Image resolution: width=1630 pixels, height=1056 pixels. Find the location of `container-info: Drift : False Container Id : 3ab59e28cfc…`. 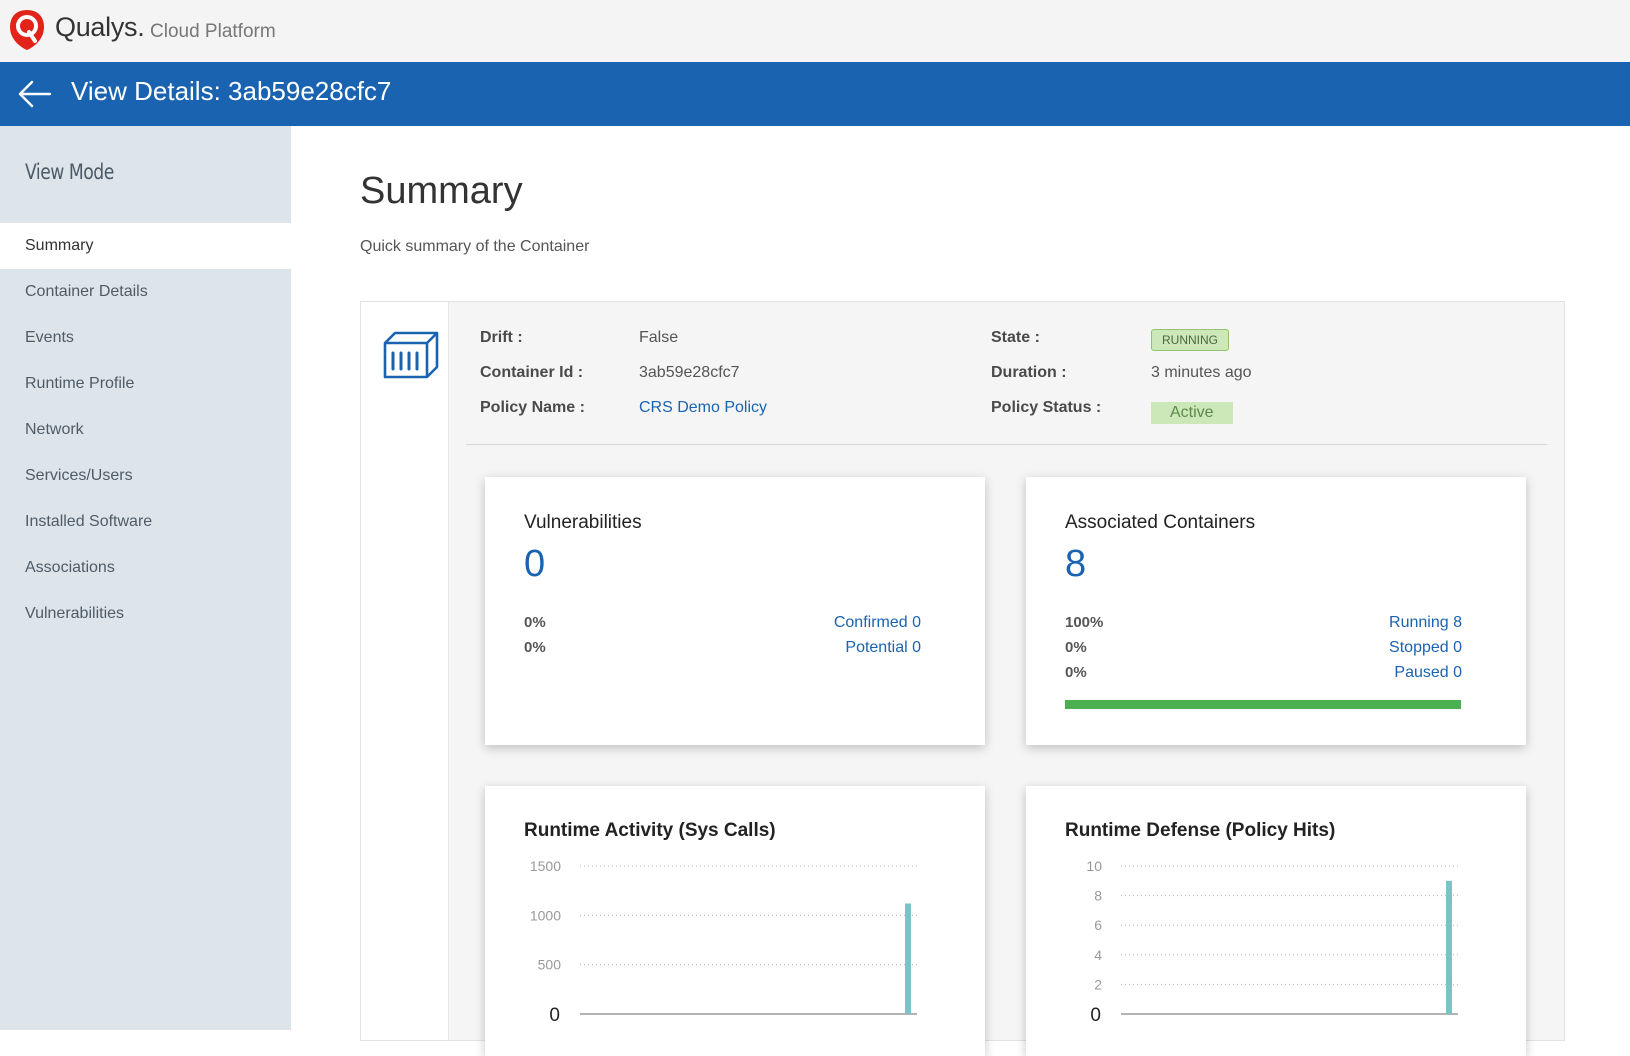

container-info: Drift : False Container Id : 3ab59e28cfc… is located at coordinates (1007, 373).